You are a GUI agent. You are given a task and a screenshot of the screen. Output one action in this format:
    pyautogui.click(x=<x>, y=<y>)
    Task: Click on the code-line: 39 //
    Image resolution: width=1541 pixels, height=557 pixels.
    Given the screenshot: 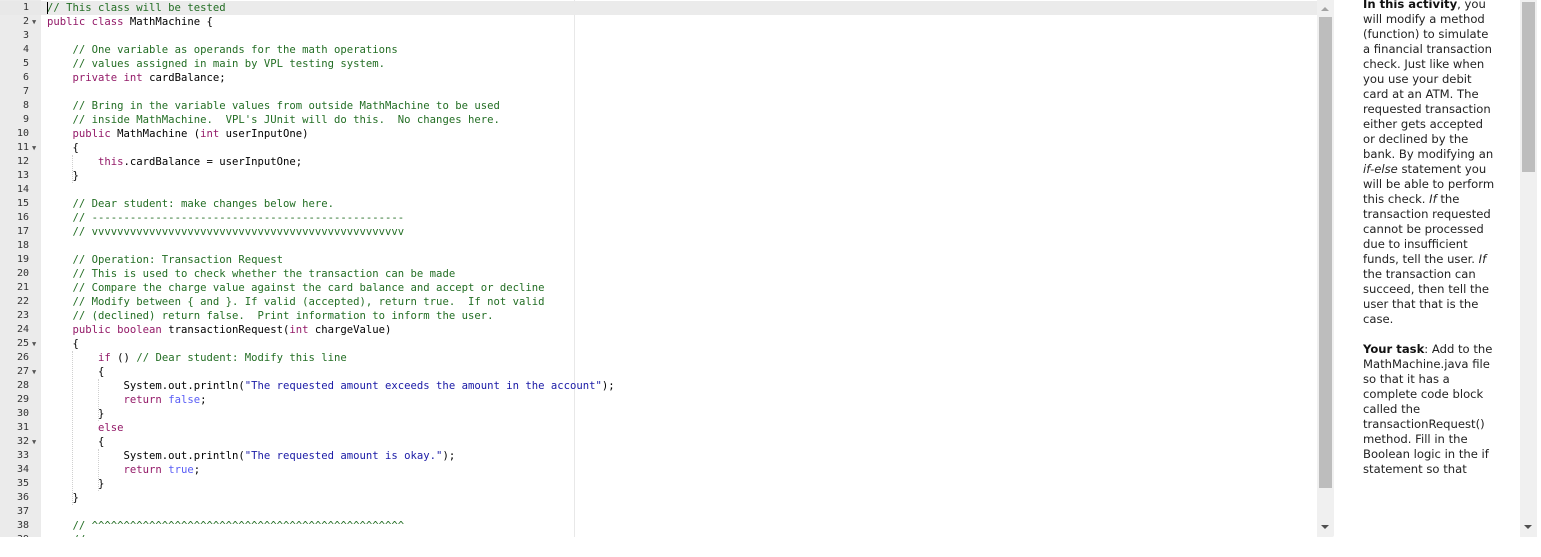 What is the action you would take?
    pyautogui.click(x=659, y=535)
    